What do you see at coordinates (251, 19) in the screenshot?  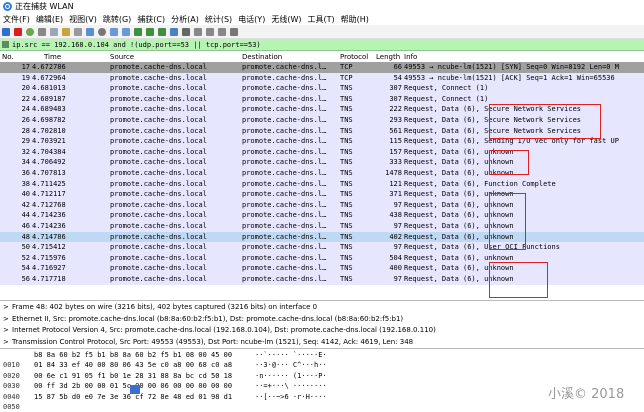 I see `menu-telephony: 电话(Y)` at bounding box center [251, 19].